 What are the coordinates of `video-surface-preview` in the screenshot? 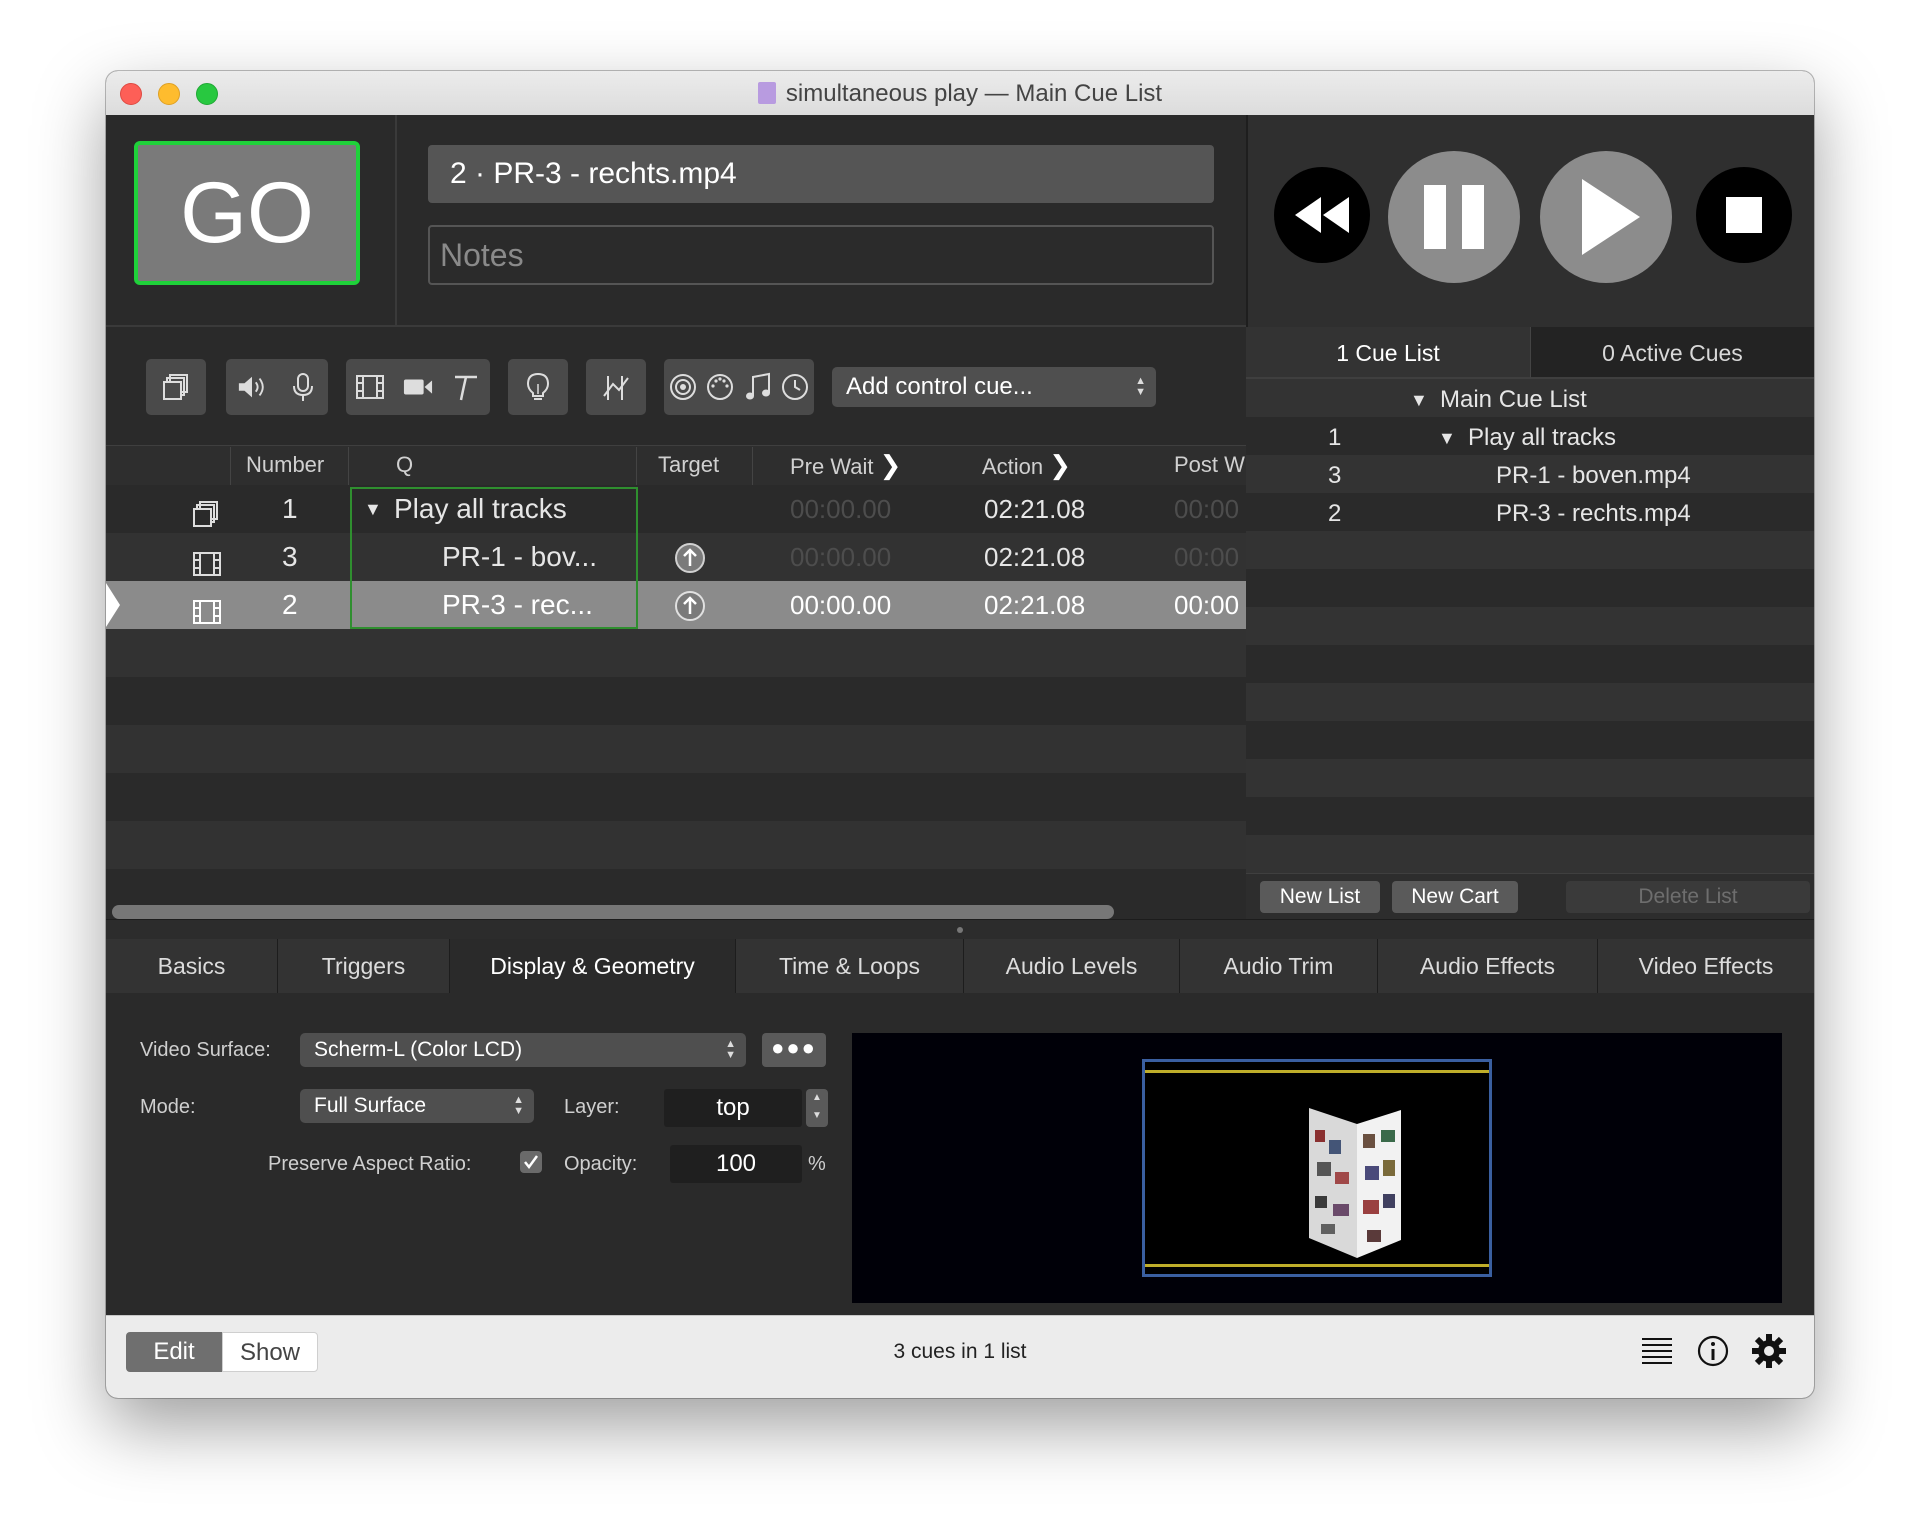 It's located at (1317, 1168).